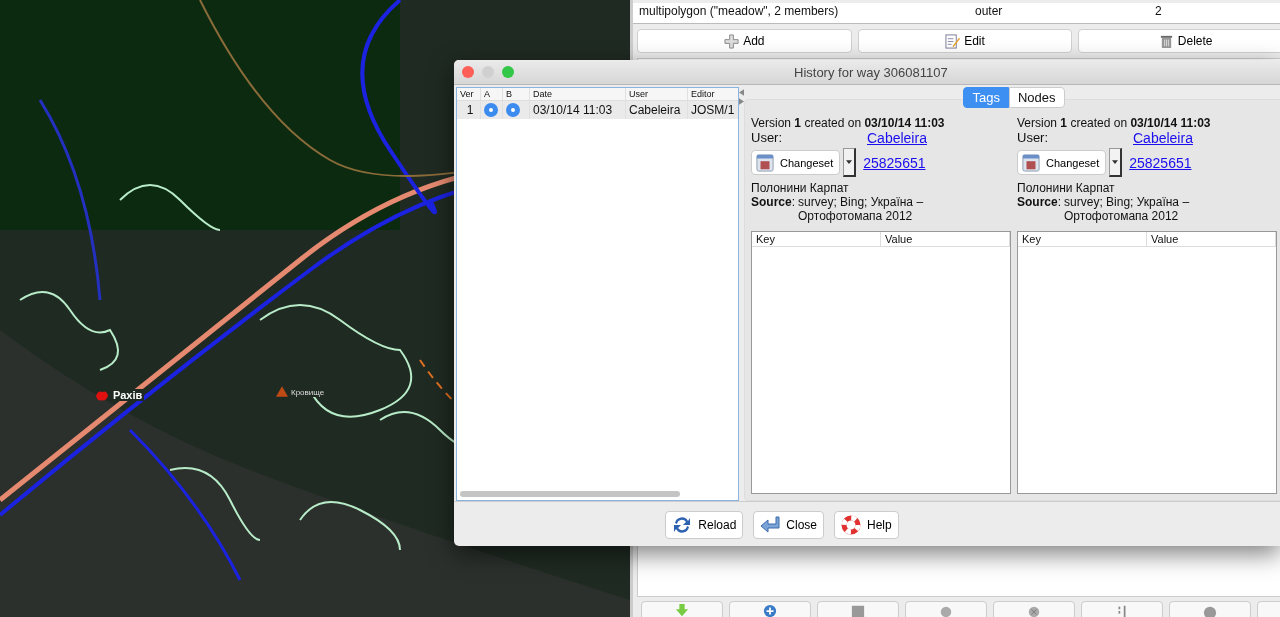 The image size is (1280, 617). Describe the element at coordinates (516, 94) in the screenshot. I see `column-header: B` at that location.